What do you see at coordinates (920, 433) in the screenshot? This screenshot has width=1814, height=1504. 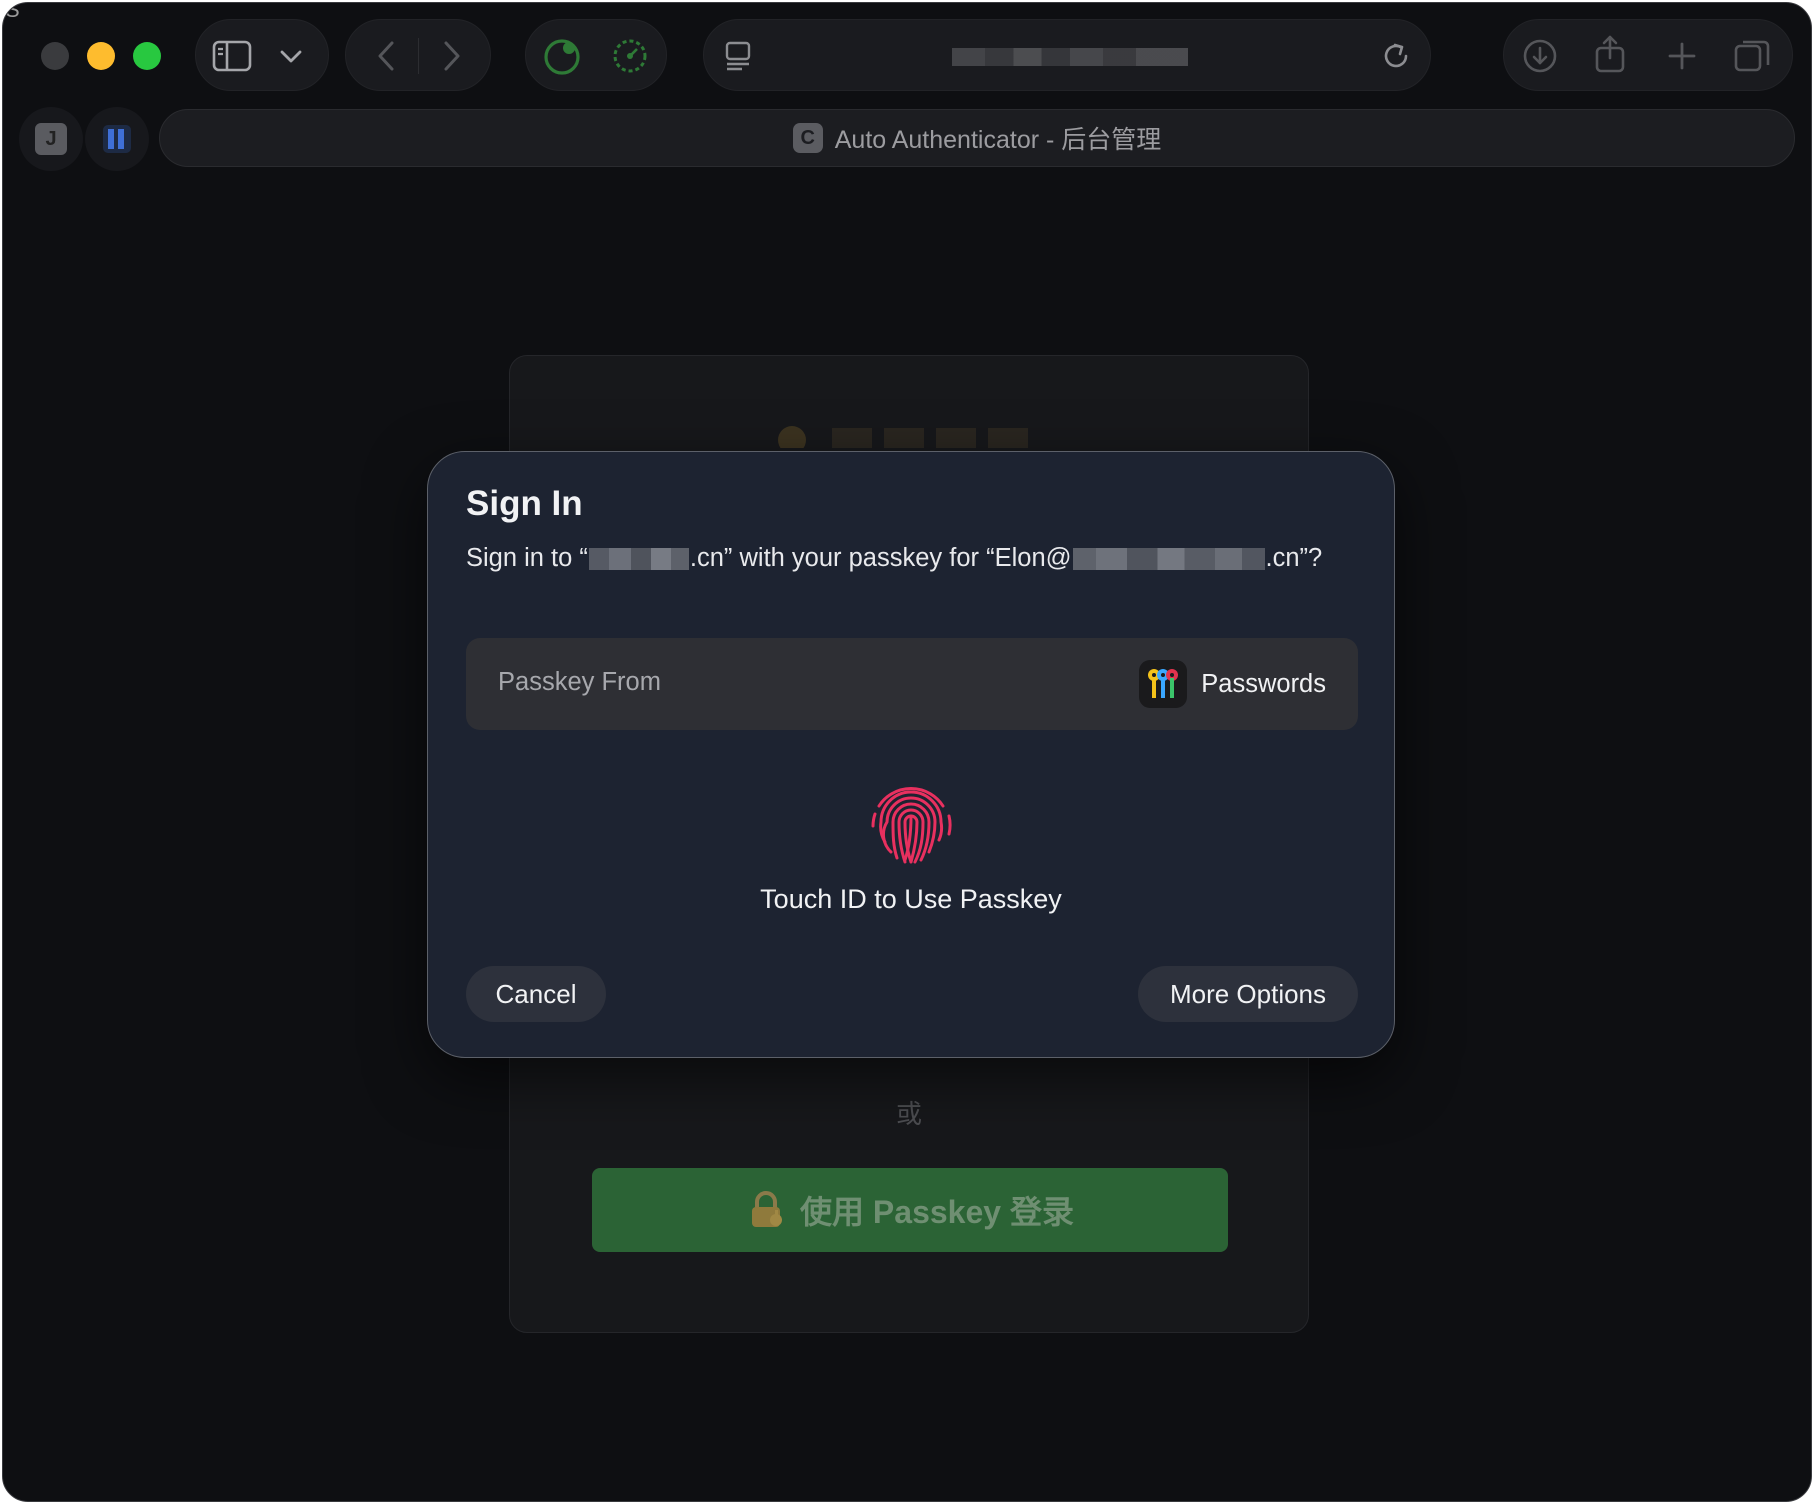 I see `card-heading-obscured` at bounding box center [920, 433].